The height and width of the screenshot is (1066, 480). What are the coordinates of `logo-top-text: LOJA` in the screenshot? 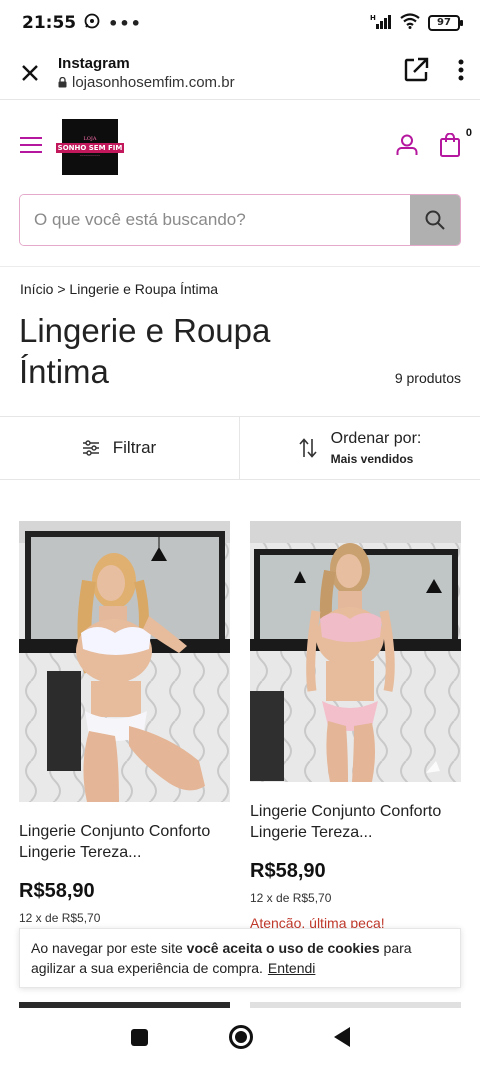 It's located at (90, 139).